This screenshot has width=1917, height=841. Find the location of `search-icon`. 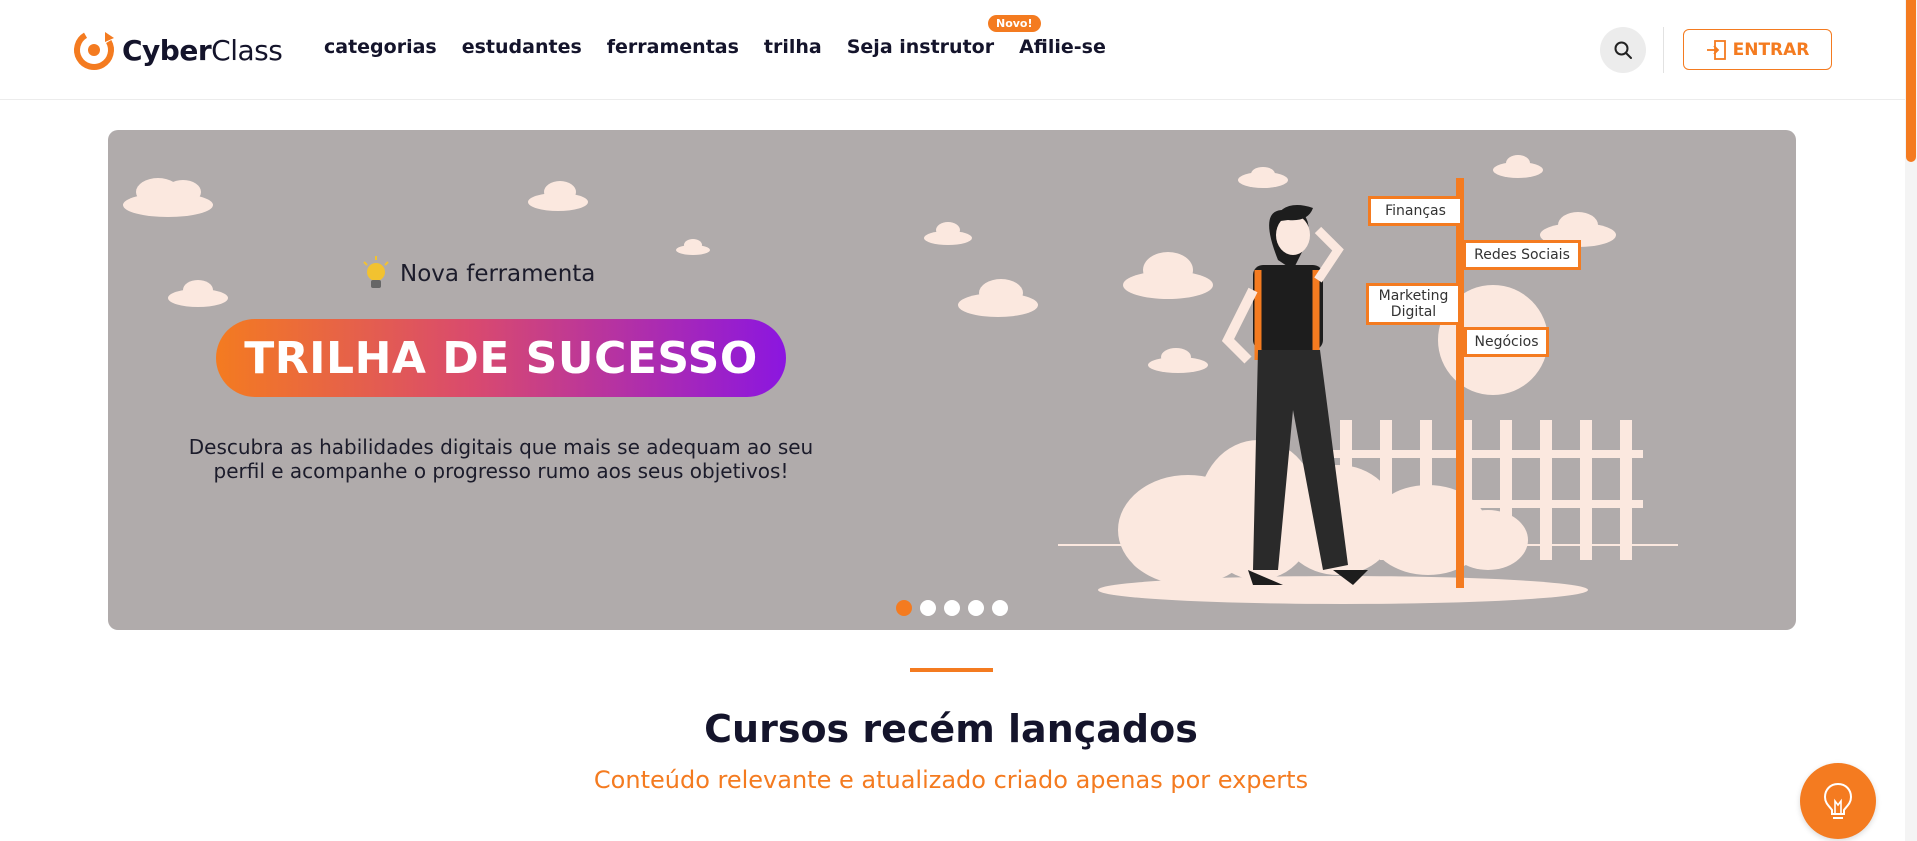

search-icon is located at coordinates (1623, 50).